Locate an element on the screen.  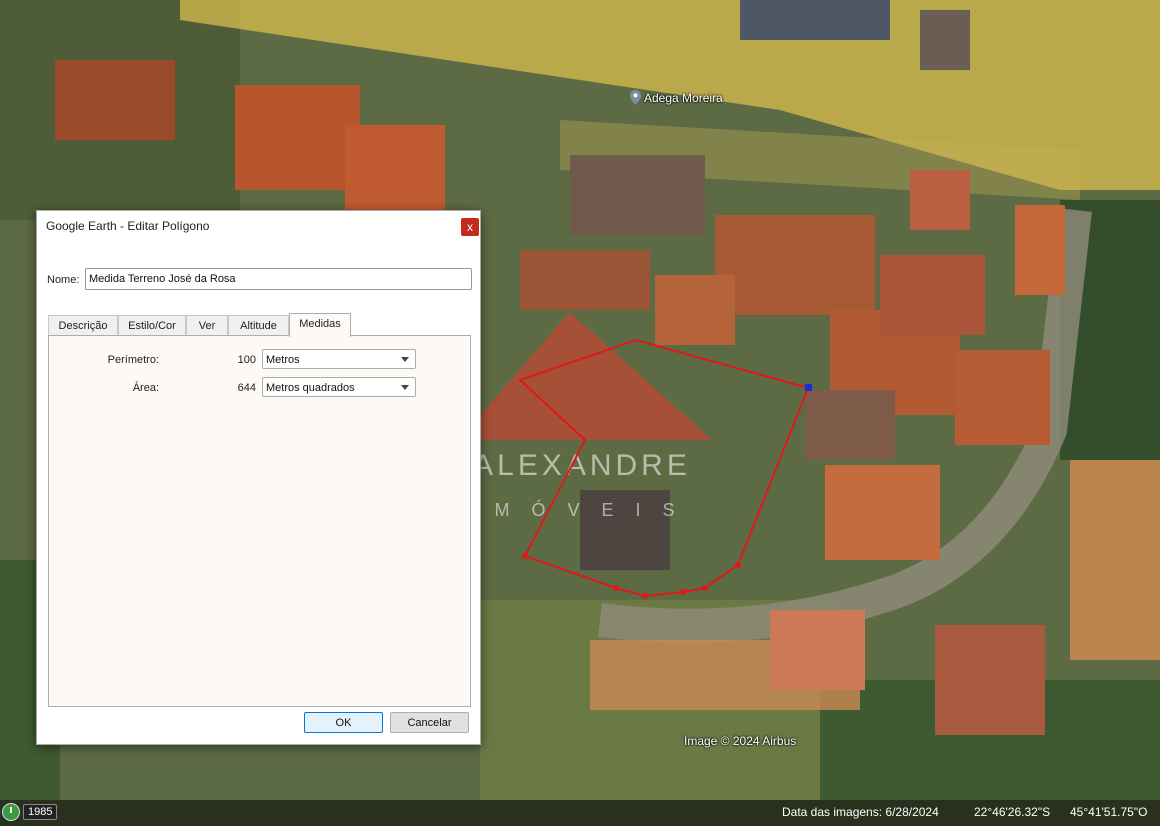
clock-icon is located at coordinates (11, 812).